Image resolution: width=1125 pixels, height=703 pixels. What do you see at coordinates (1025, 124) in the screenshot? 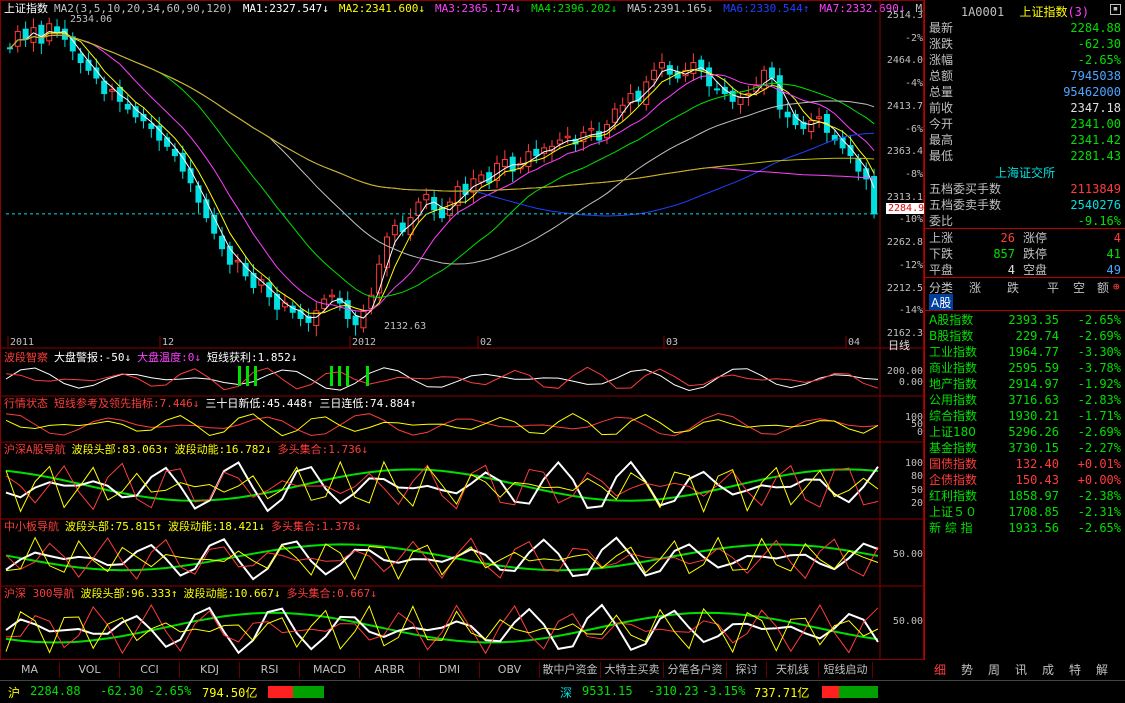
I see `quote-row: 今开 2341.00` at bounding box center [1025, 124].